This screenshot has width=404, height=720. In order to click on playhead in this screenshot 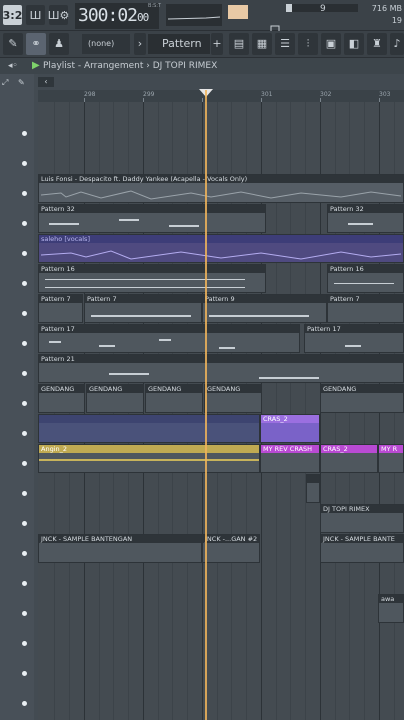, I will do `click(206, 405)`.